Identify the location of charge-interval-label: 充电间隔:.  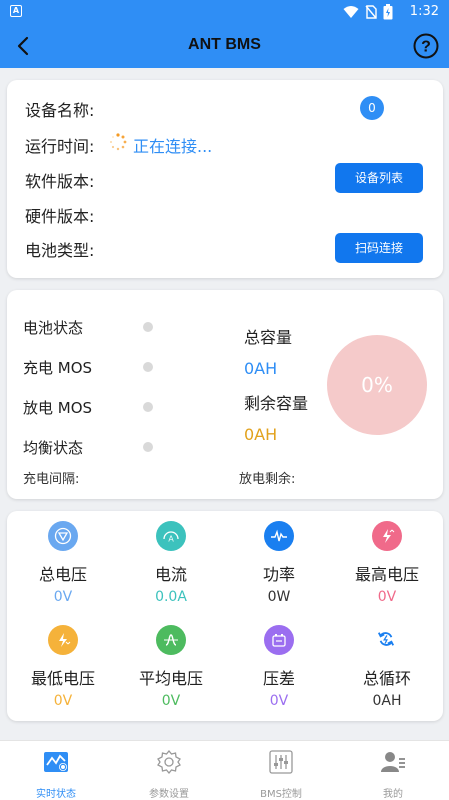
(51, 479).